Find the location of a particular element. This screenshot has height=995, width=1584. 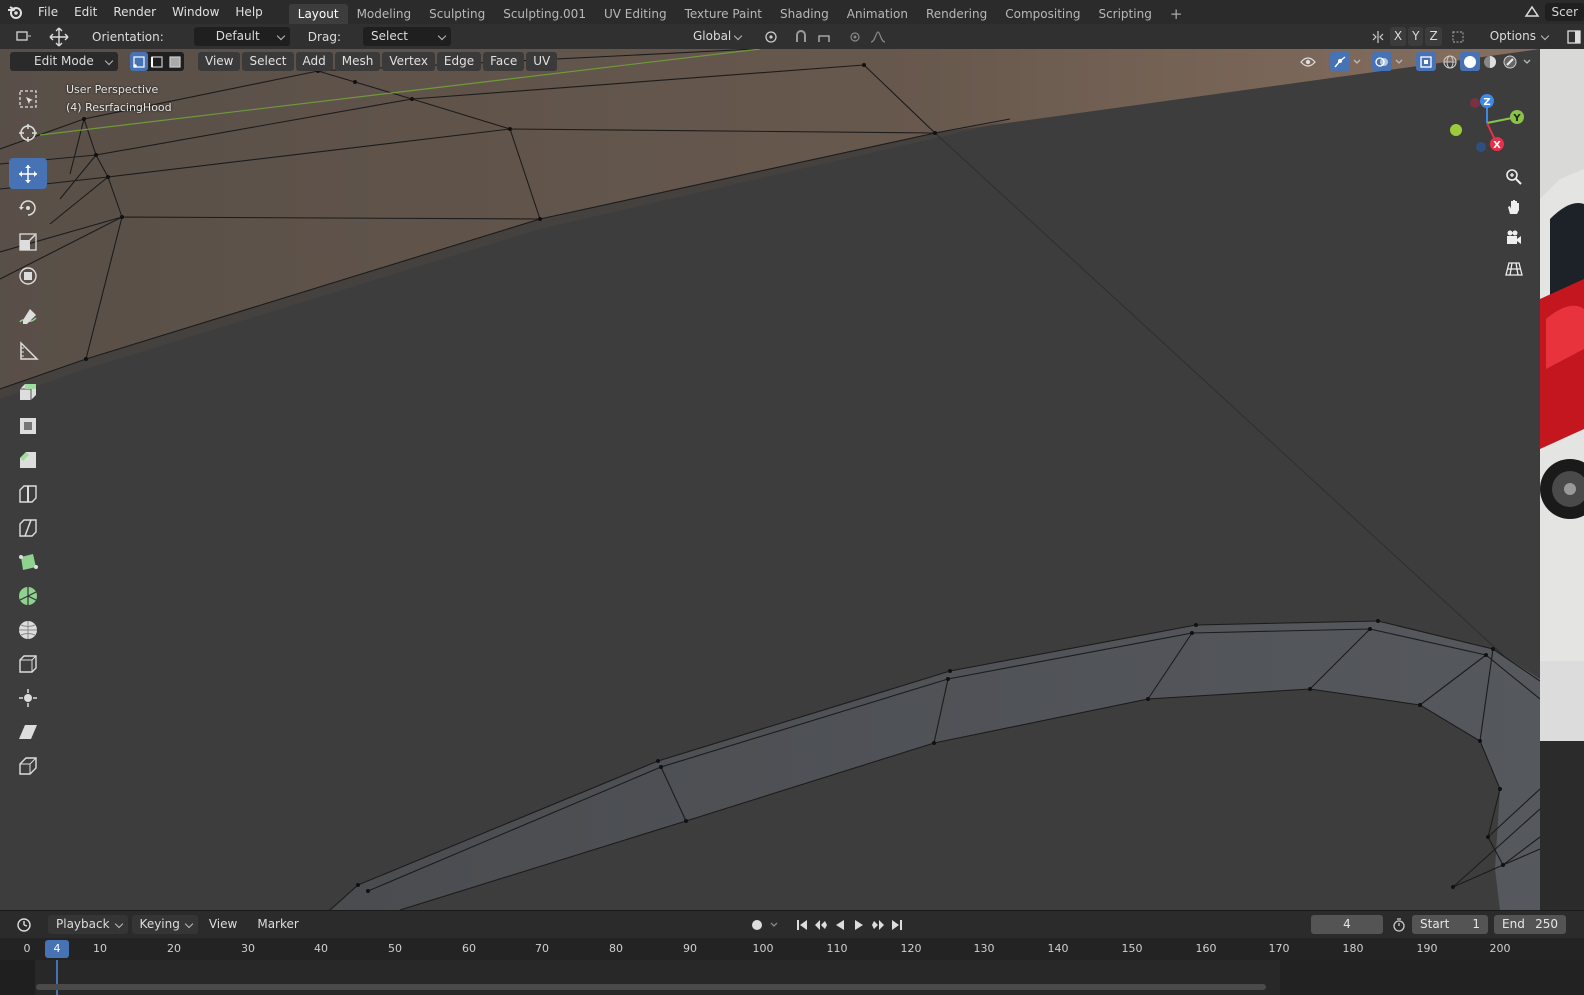

menu-face: Face is located at coordinates (504, 61).